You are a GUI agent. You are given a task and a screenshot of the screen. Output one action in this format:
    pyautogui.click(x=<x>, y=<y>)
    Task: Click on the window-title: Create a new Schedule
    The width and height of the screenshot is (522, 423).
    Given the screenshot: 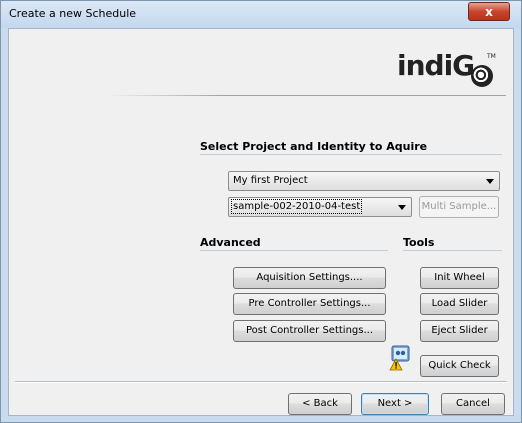 What is the action you would take?
    pyautogui.click(x=73, y=13)
    